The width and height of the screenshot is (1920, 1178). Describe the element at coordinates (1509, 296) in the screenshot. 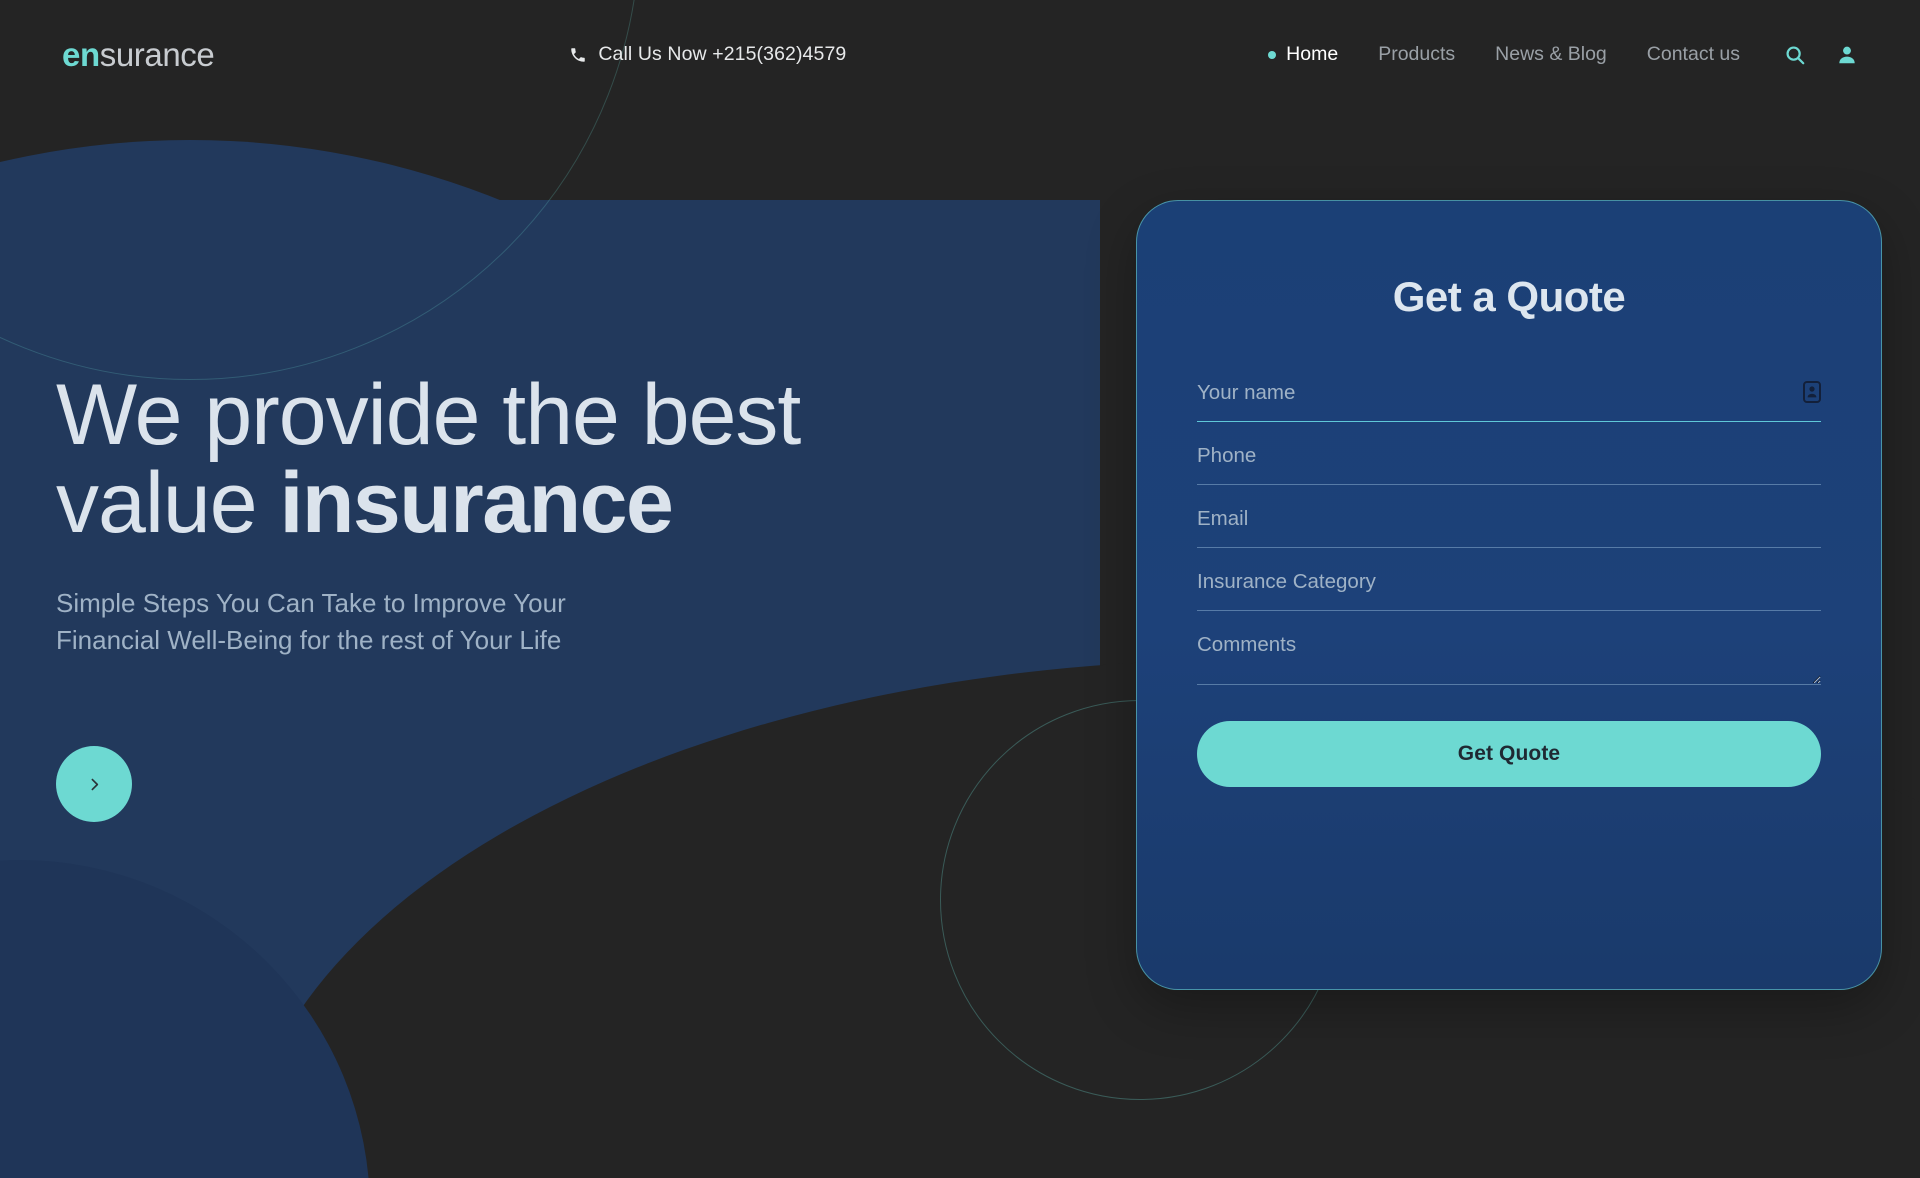

I see `quote-card-title: Get a Quote` at that location.